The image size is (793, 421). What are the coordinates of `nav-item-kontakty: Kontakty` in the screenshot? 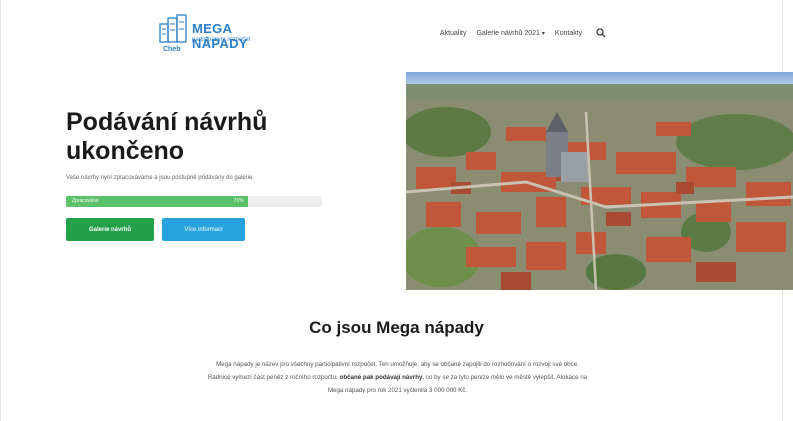 It's located at (568, 33).